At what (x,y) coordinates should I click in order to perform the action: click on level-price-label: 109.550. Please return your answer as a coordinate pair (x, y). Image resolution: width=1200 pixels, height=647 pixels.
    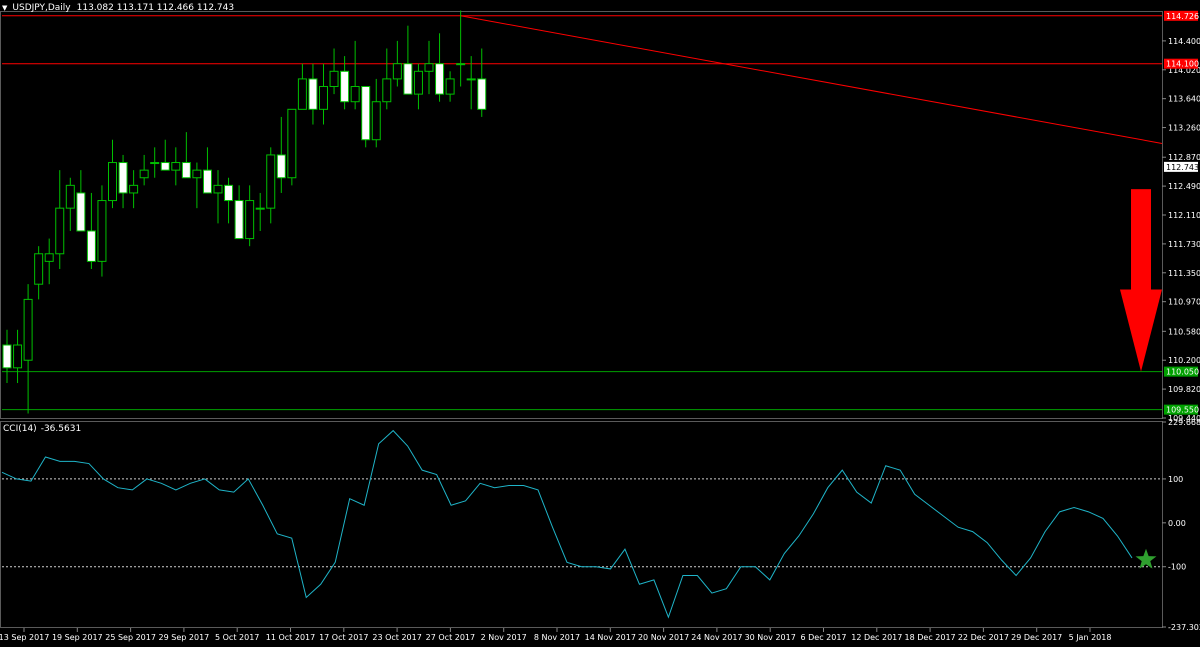
    Looking at the image, I should click on (1182, 410).